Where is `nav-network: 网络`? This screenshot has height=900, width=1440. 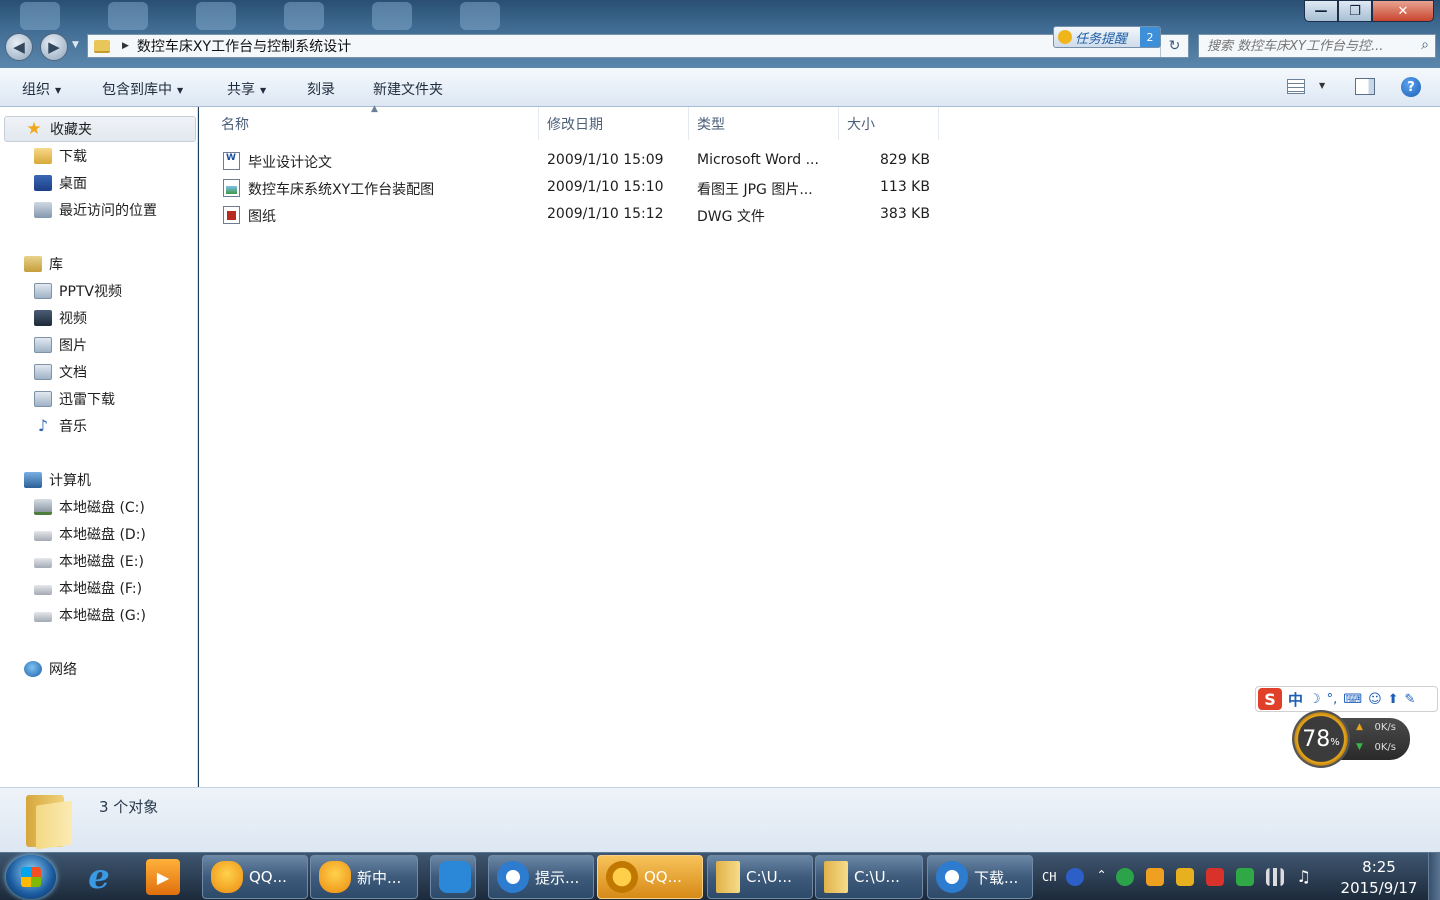
nav-network: 网络 is located at coordinates (50, 669).